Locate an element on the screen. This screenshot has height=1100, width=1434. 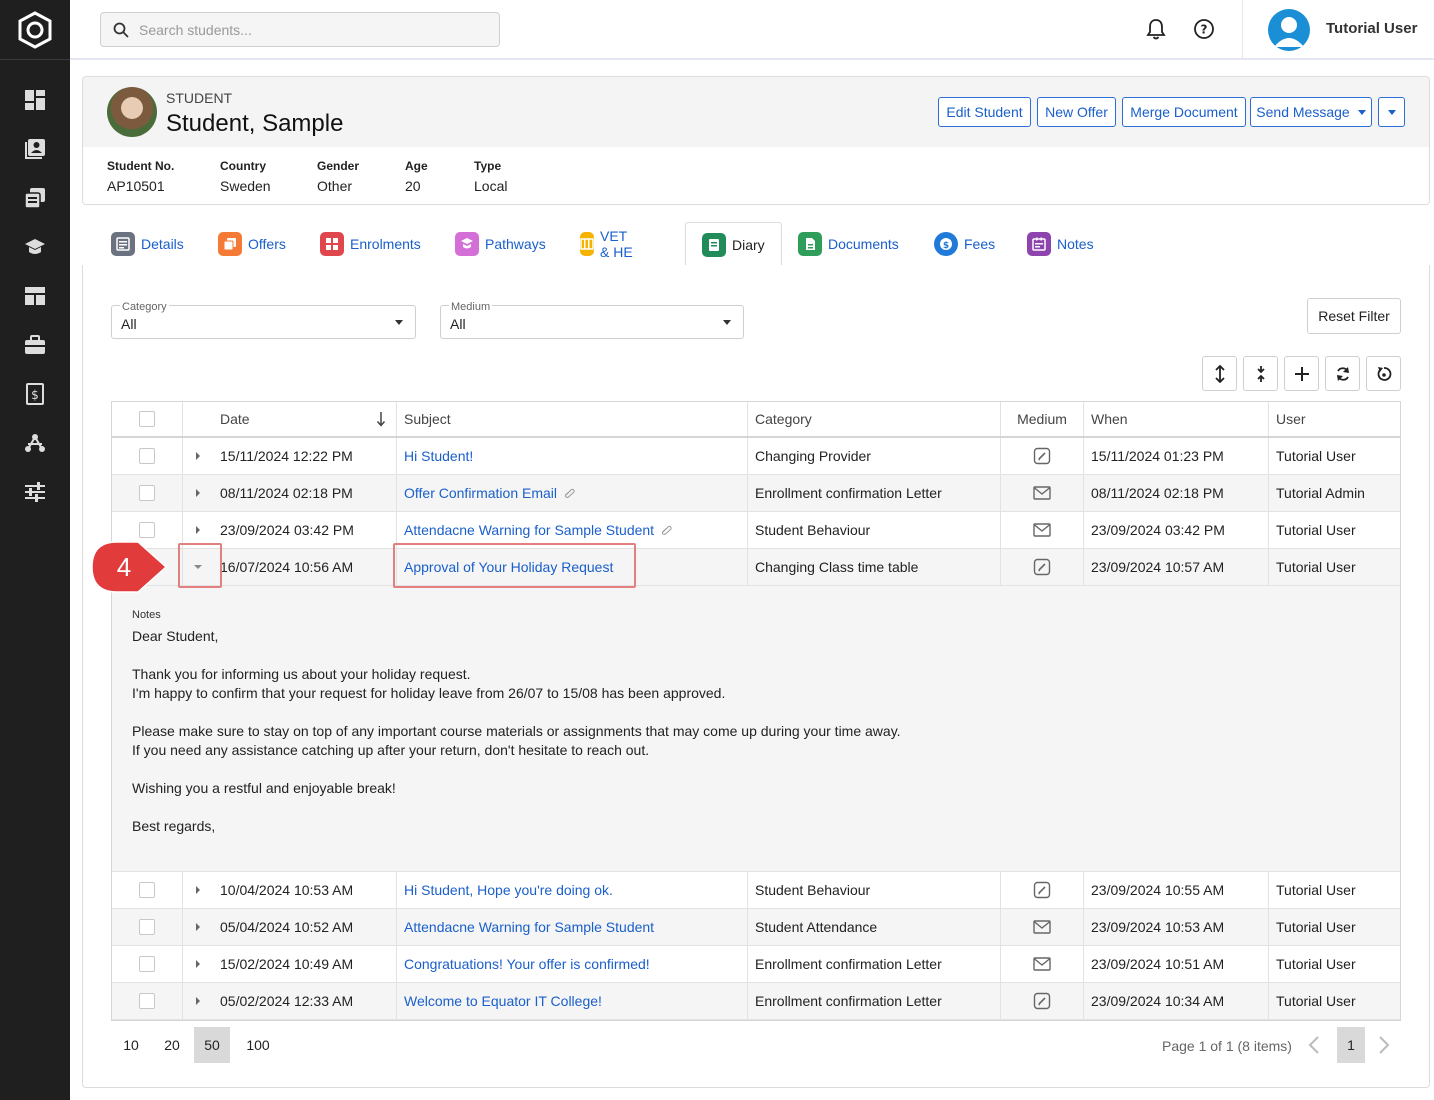
tab-enrolments: Enrolments is located at coordinates (370, 244).